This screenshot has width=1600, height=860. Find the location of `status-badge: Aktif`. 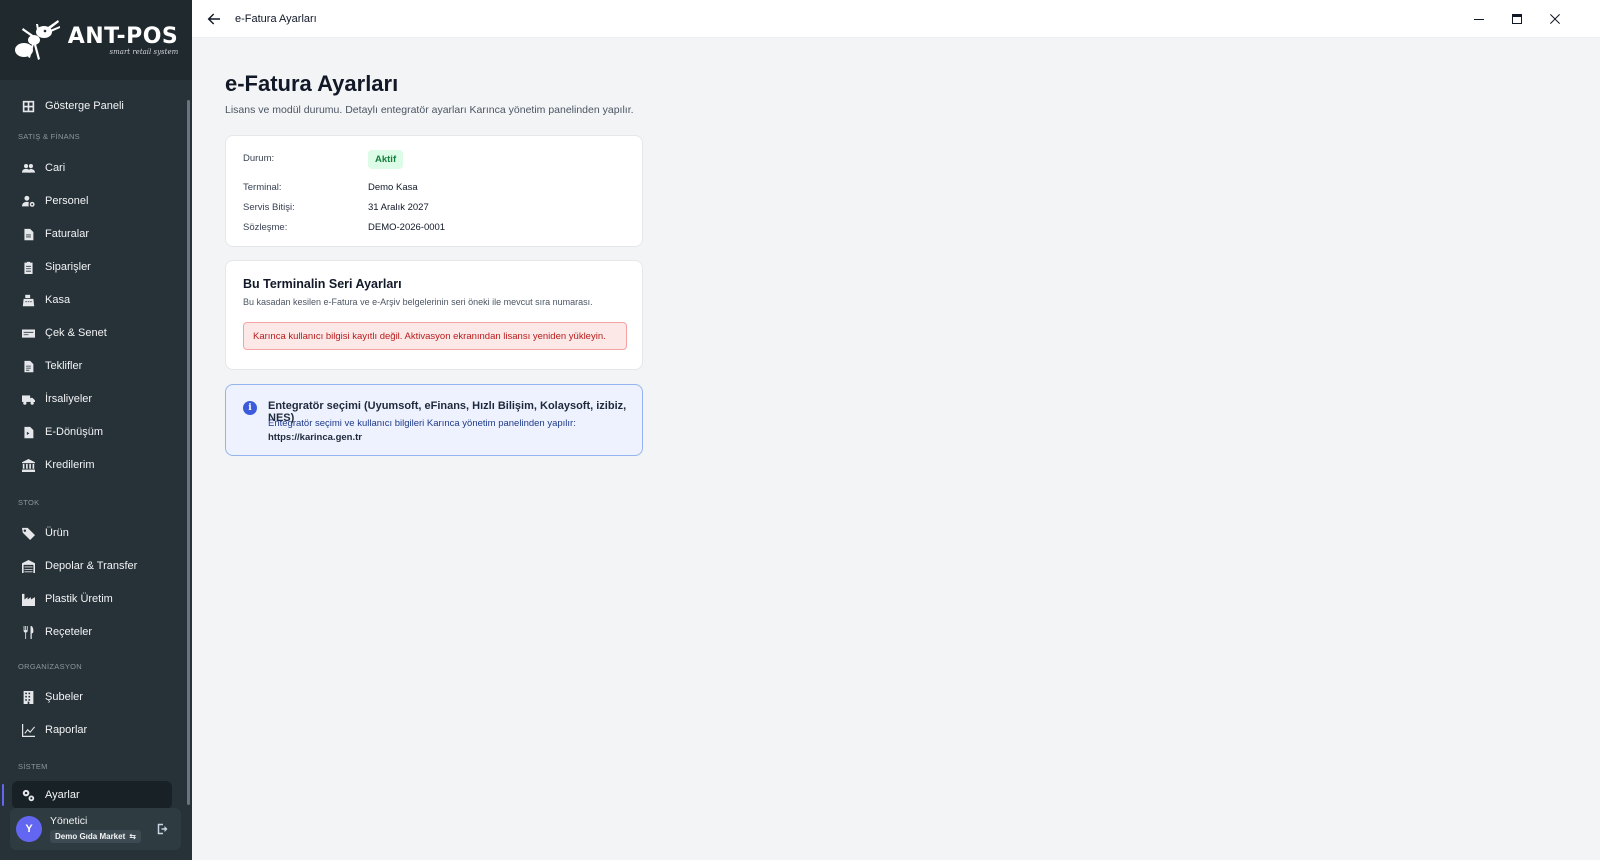

status-badge: Aktif is located at coordinates (386, 159).